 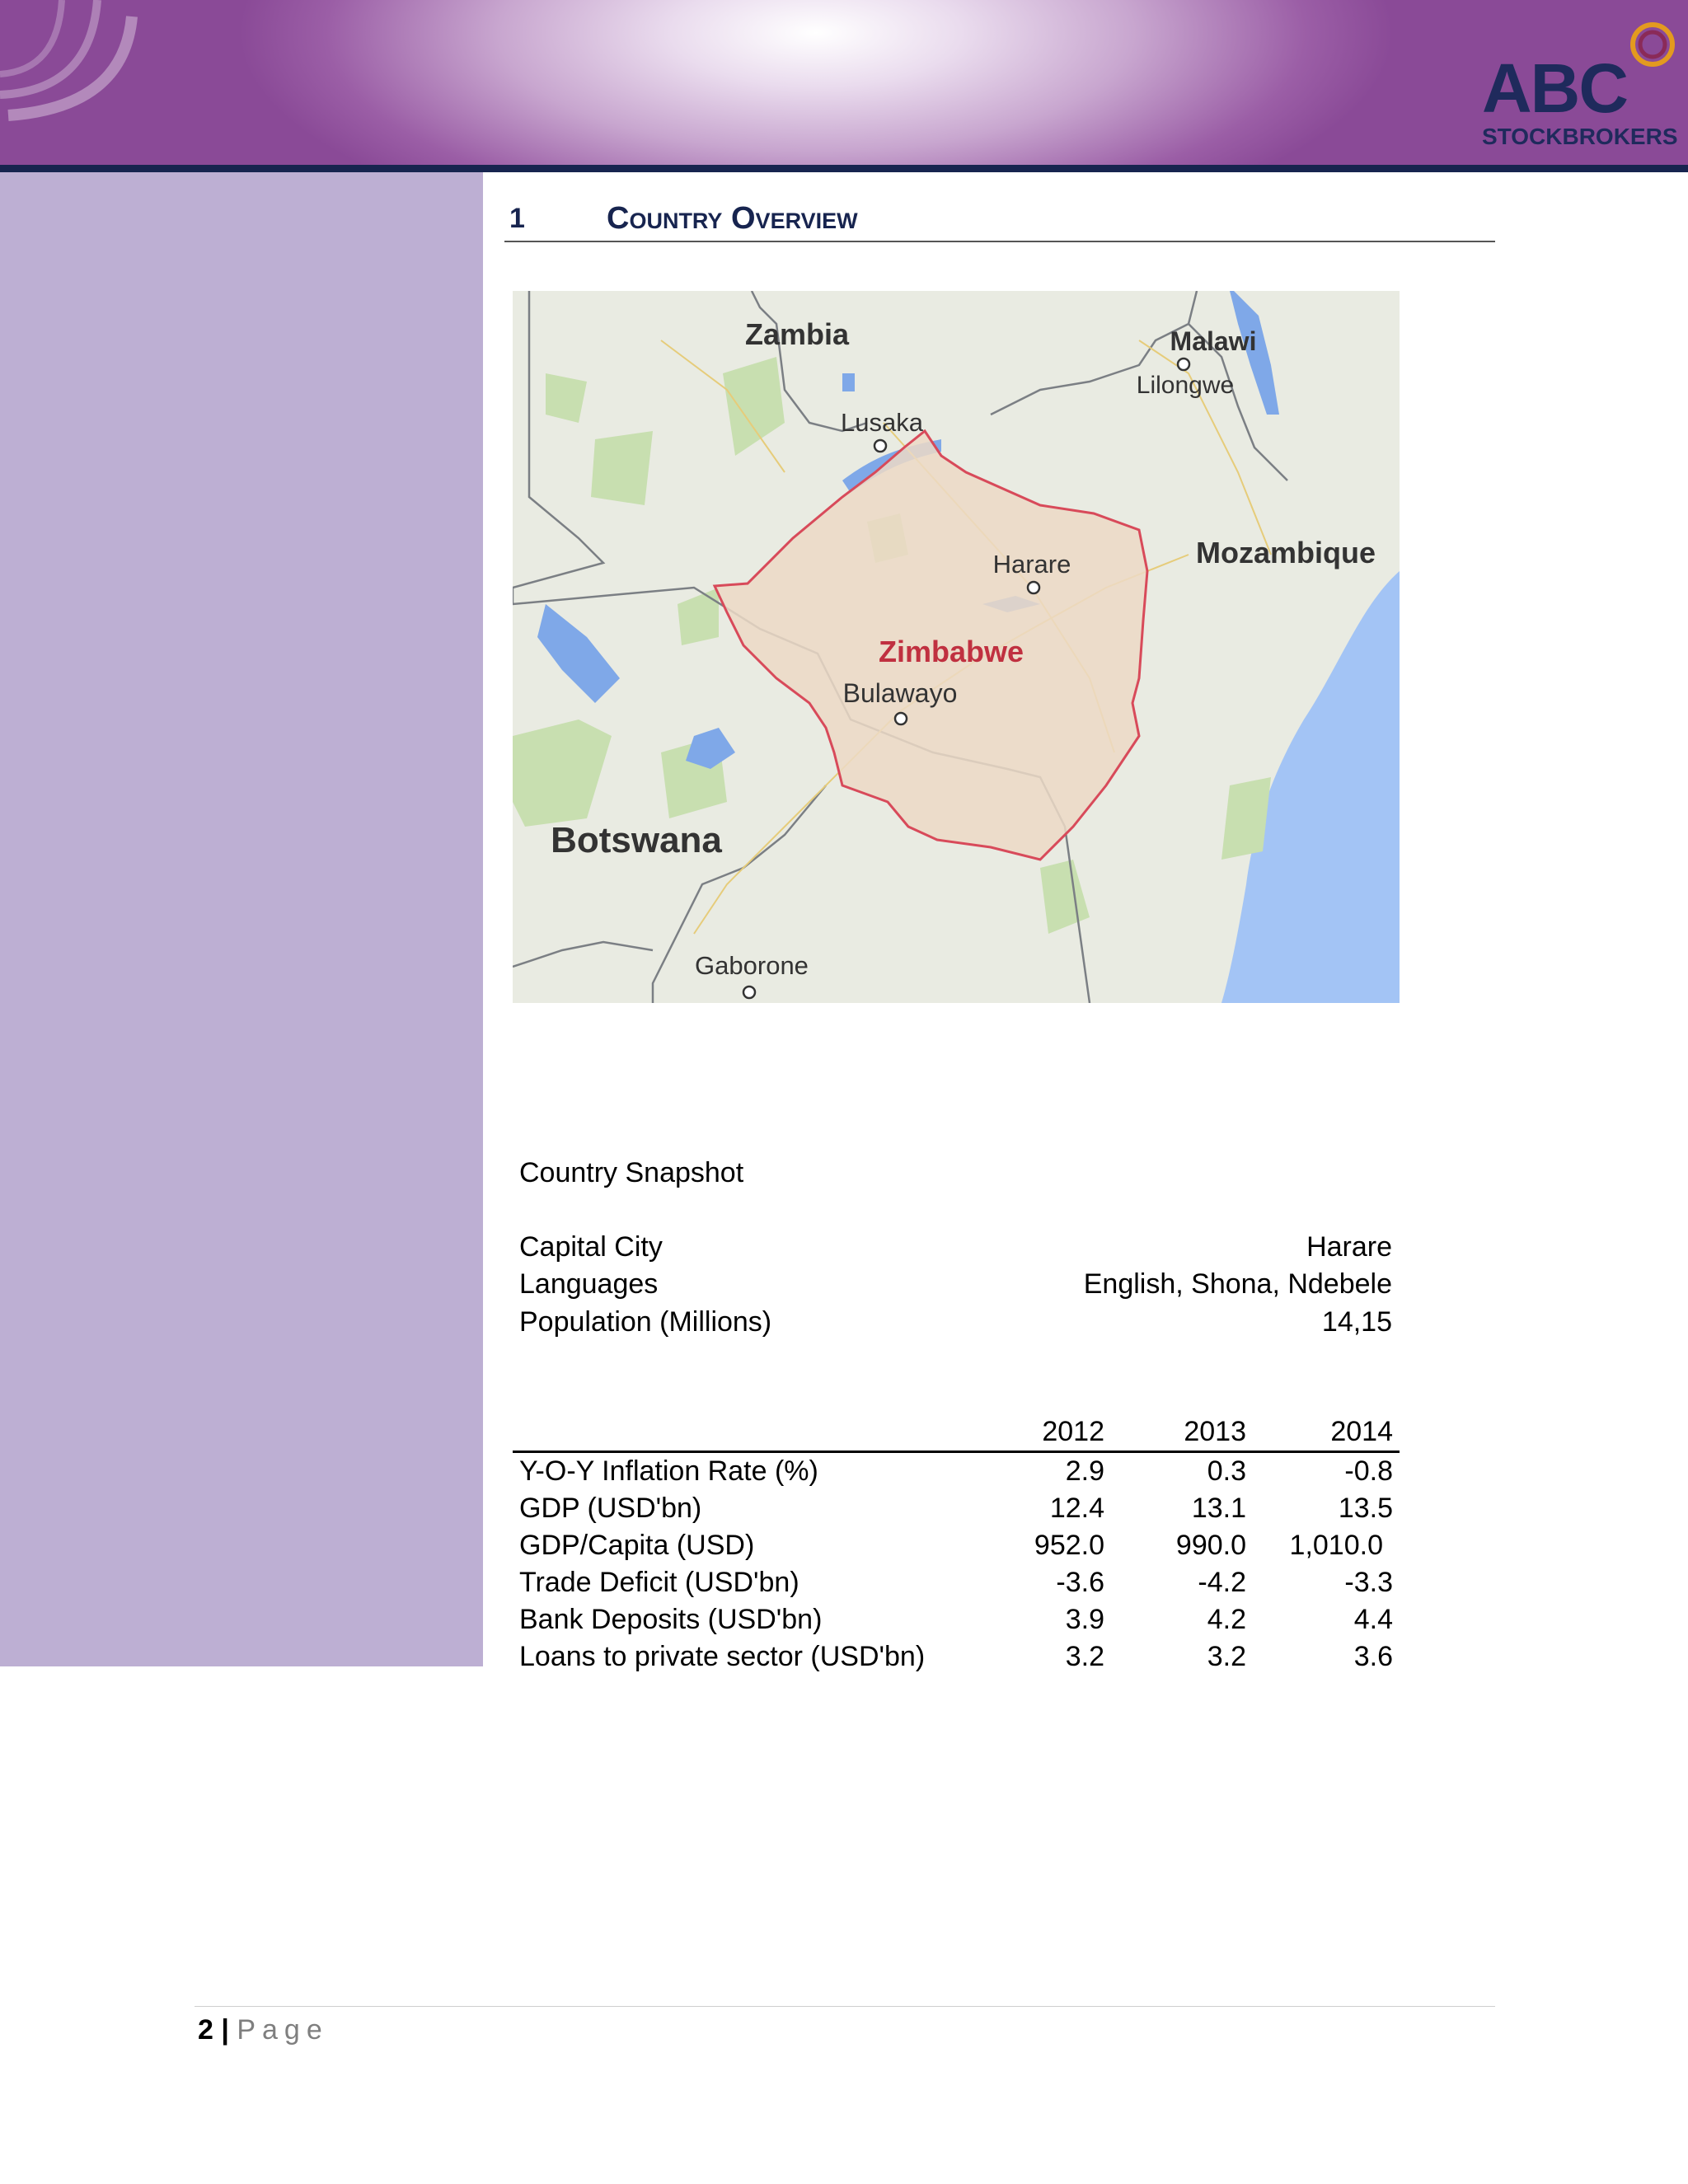 I want to click on cell-2014: -3.3, so click(x=1368, y=1582).